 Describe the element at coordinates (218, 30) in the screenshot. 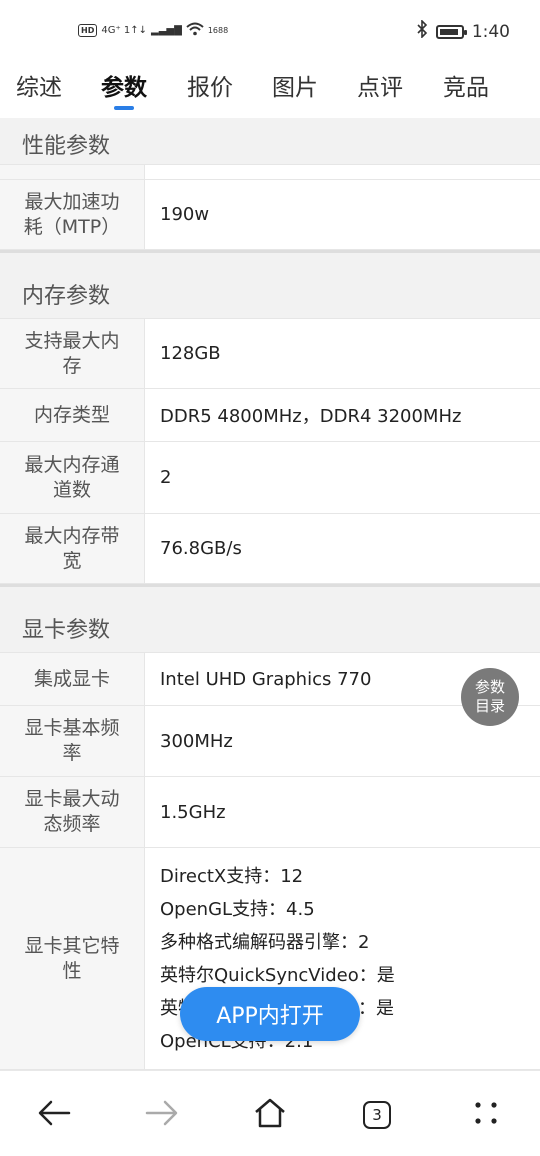

I see `speed-text: 1688` at that location.